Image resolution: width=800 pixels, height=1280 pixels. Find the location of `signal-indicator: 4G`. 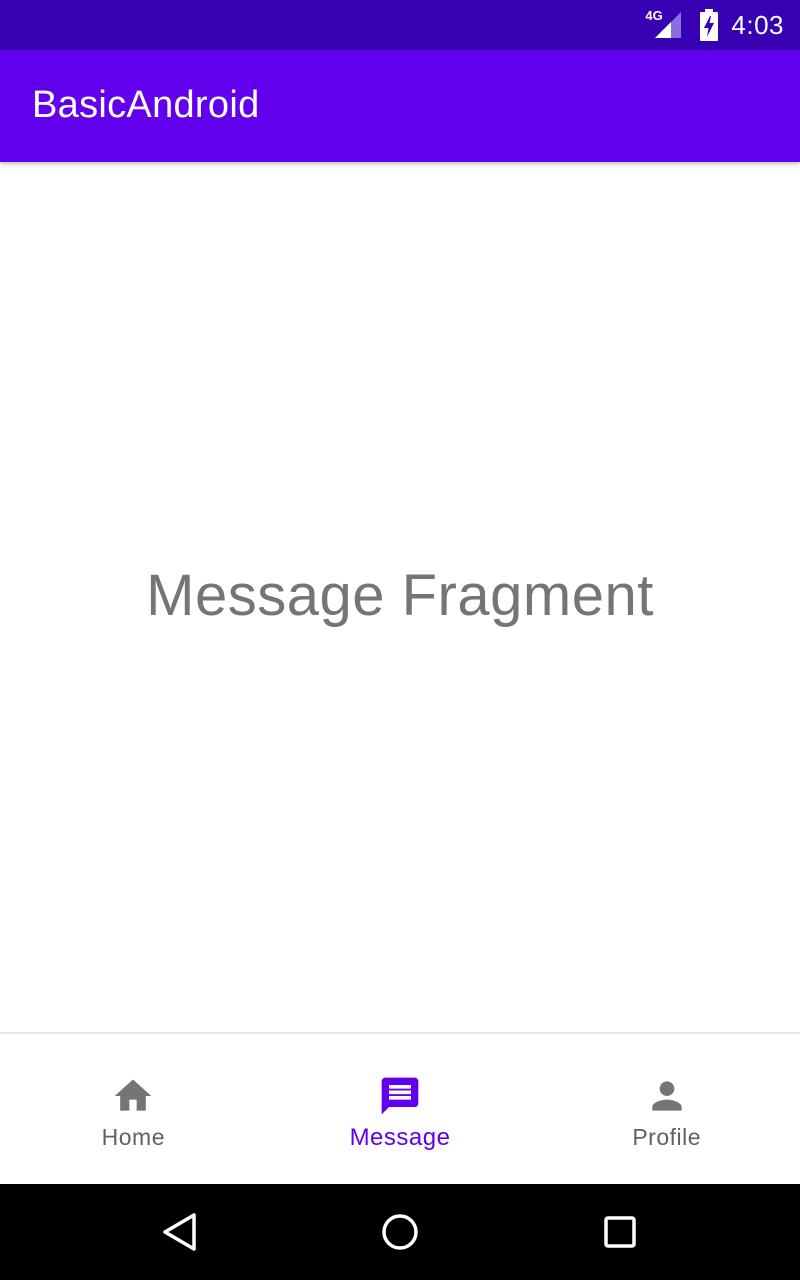

signal-indicator: 4G is located at coordinates (664, 24).